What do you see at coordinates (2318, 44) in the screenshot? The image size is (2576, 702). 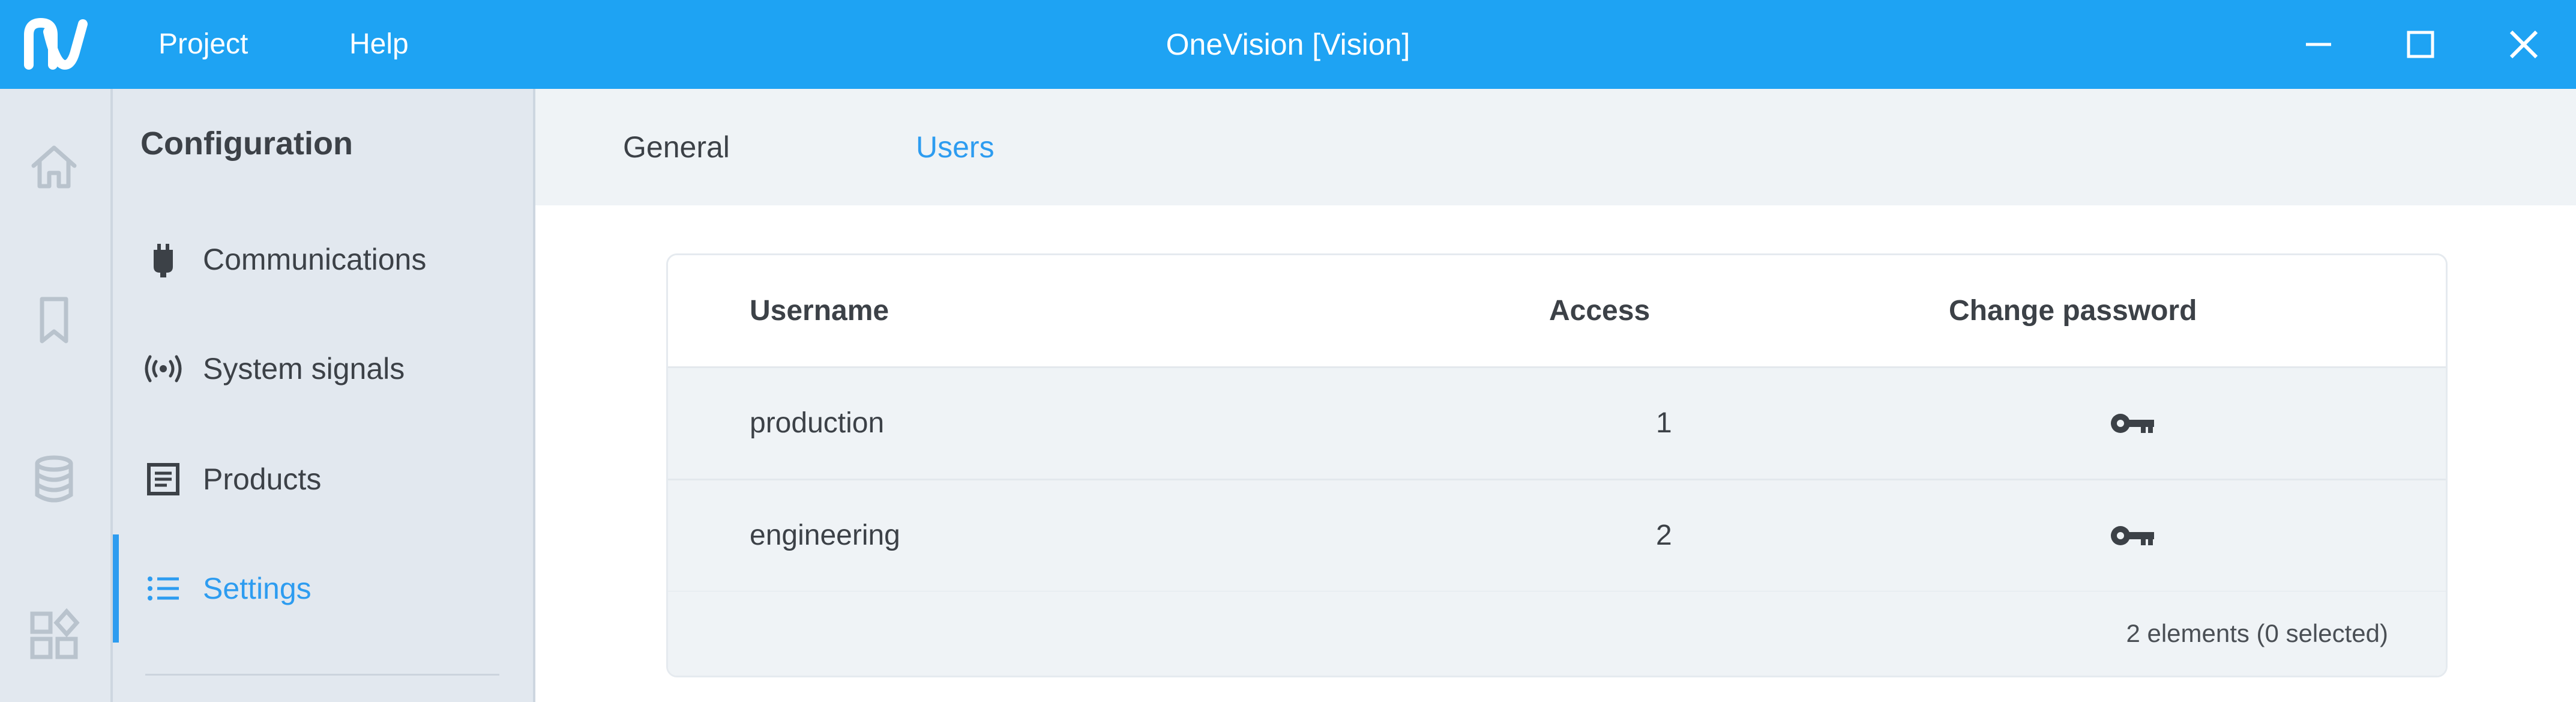 I see `minimize-icon` at bounding box center [2318, 44].